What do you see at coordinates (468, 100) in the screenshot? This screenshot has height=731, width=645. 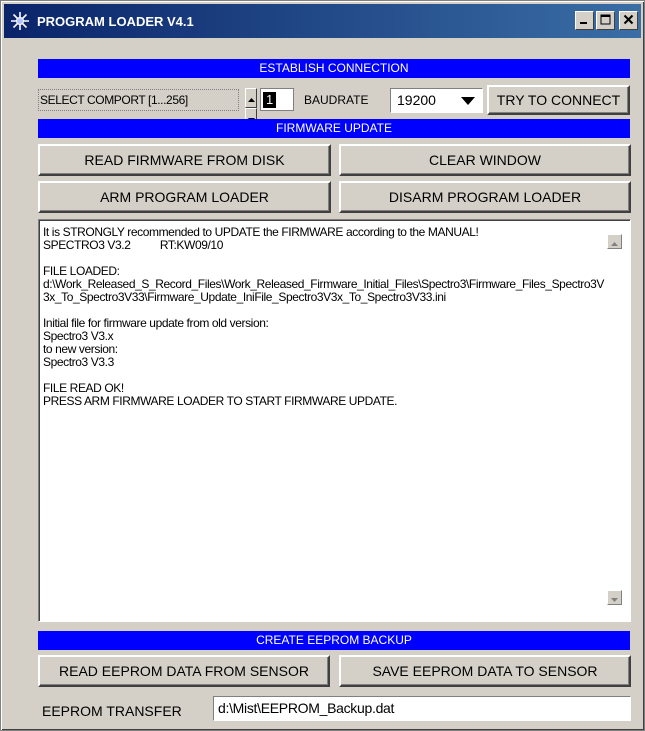 I see `dropdown-arrow-icon` at bounding box center [468, 100].